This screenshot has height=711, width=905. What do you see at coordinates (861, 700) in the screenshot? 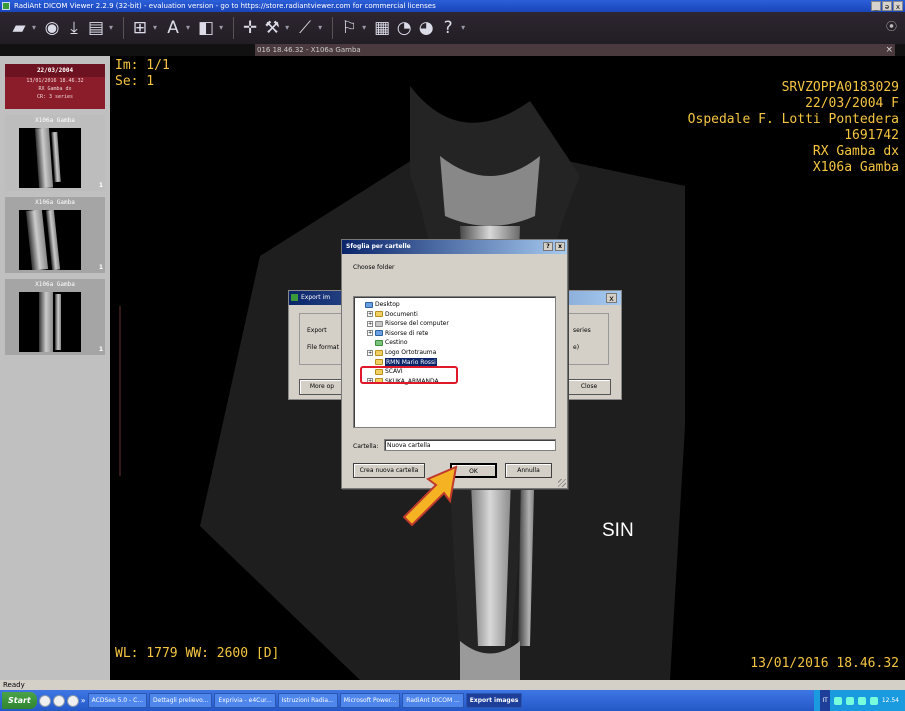
I see `tray-security-icon` at bounding box center [861, 700].